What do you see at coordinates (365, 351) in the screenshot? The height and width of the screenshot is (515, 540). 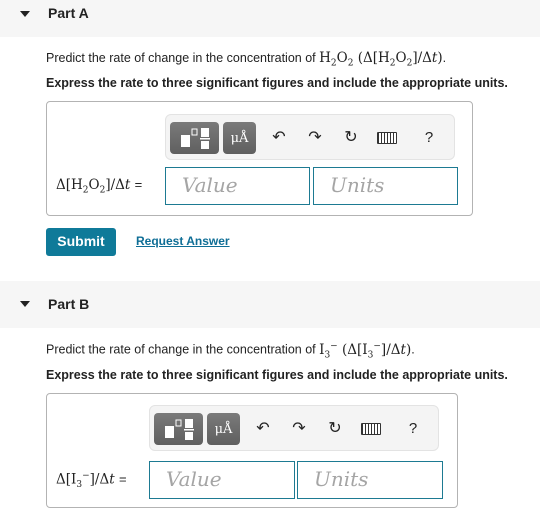 I see `i3-formula: I3− (Δ[I3−]/Δt)` at bounding box center [365, 351].